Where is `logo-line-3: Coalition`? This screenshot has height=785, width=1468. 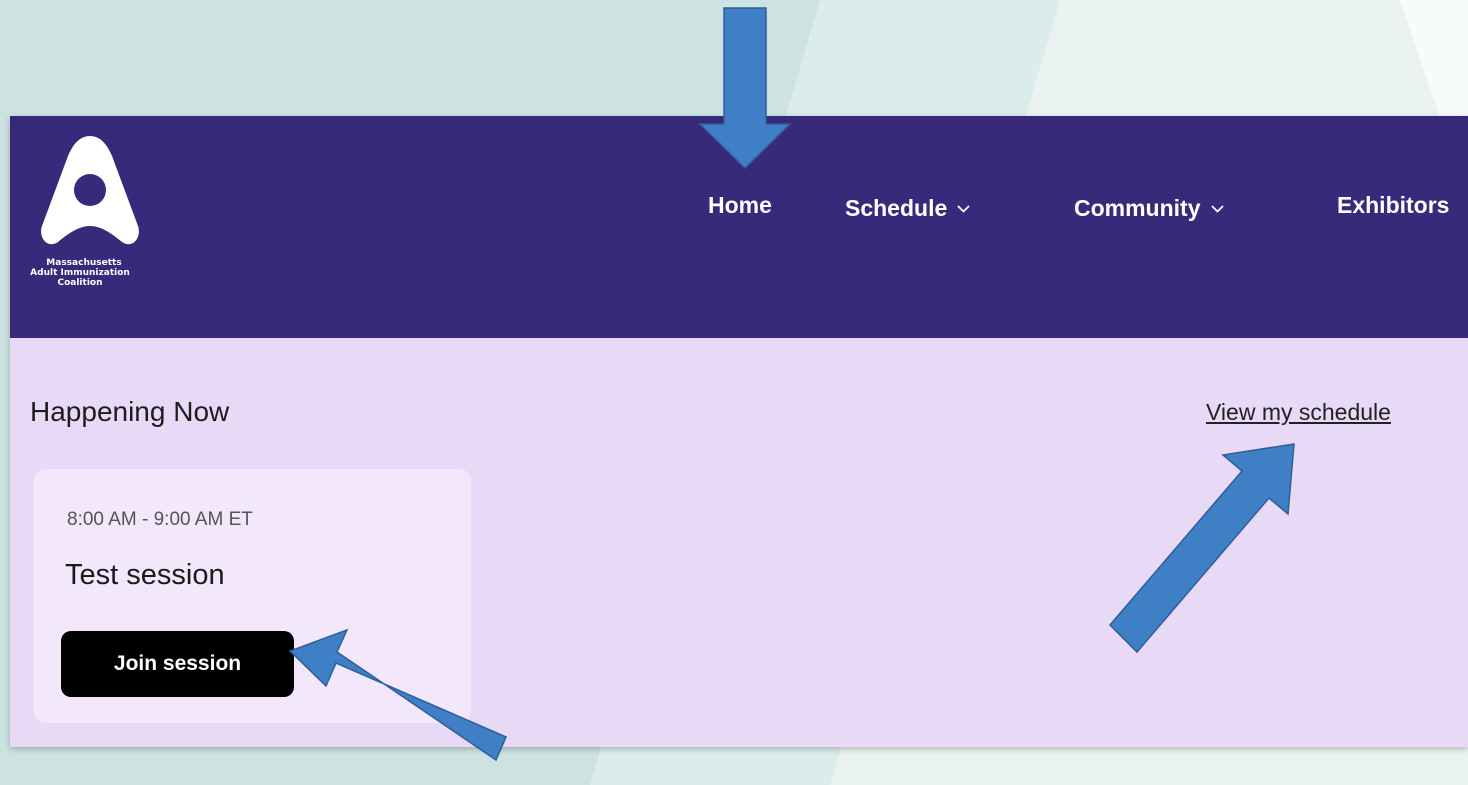
logo-line-3: Coalition is located at coordinates (80, 283).